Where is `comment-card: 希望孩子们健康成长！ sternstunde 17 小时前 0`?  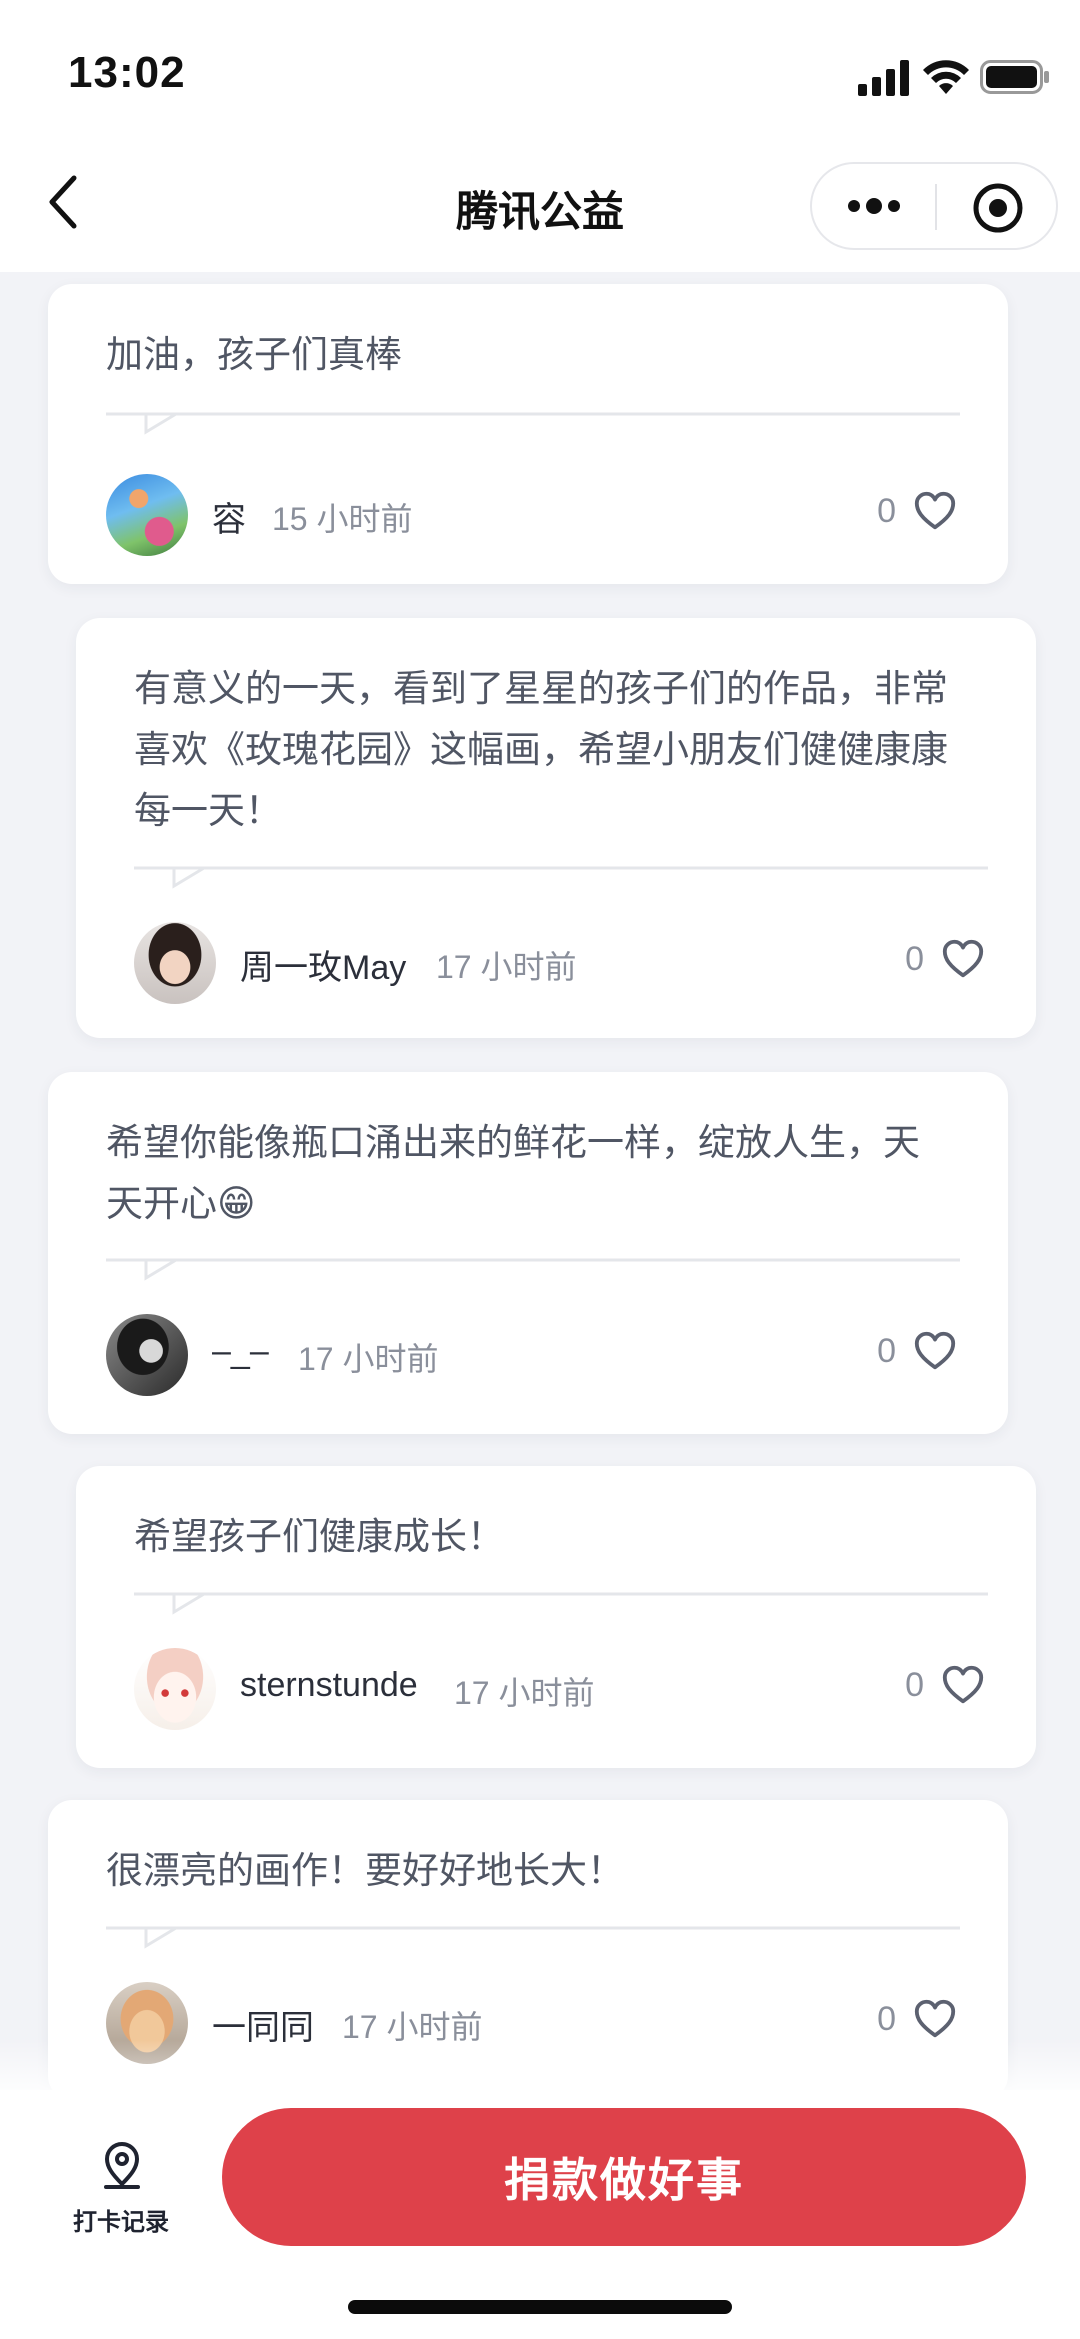
comment-card: 希望孩子们健康成长！ sternstunde 17 小时前 0 is located at coordinates (556, 1617).